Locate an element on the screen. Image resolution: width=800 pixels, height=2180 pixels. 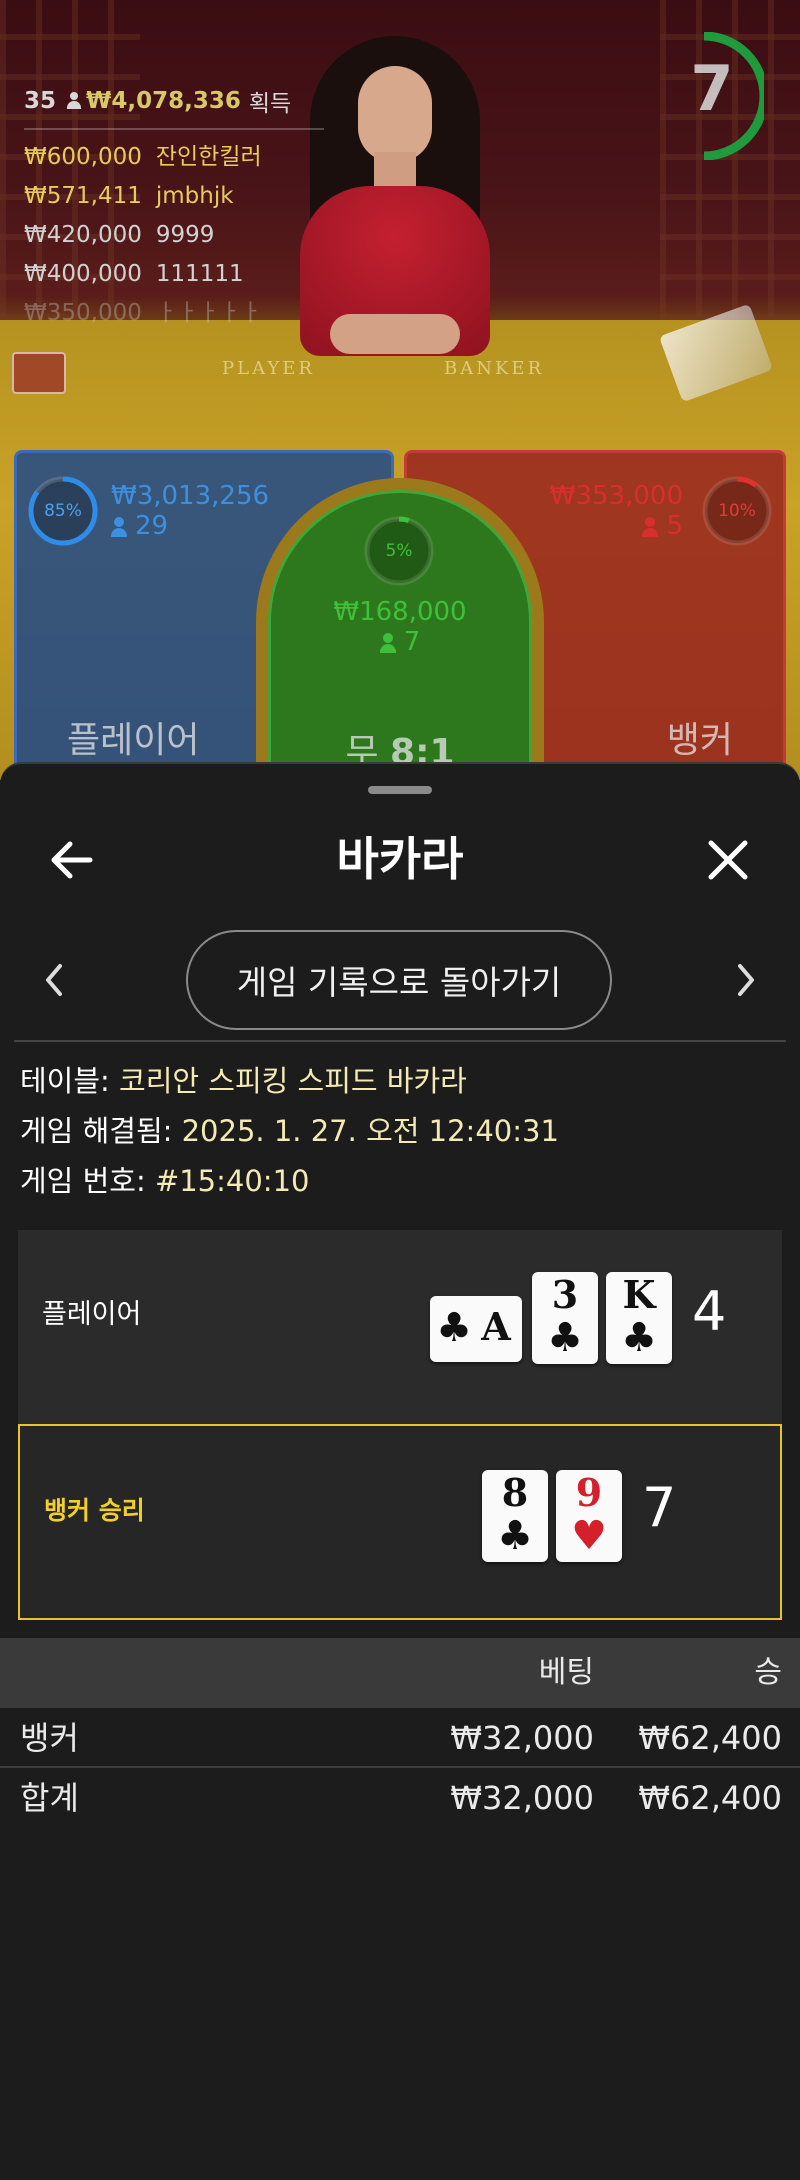
card-rank: 8 is located at coordinates (515, 1492).